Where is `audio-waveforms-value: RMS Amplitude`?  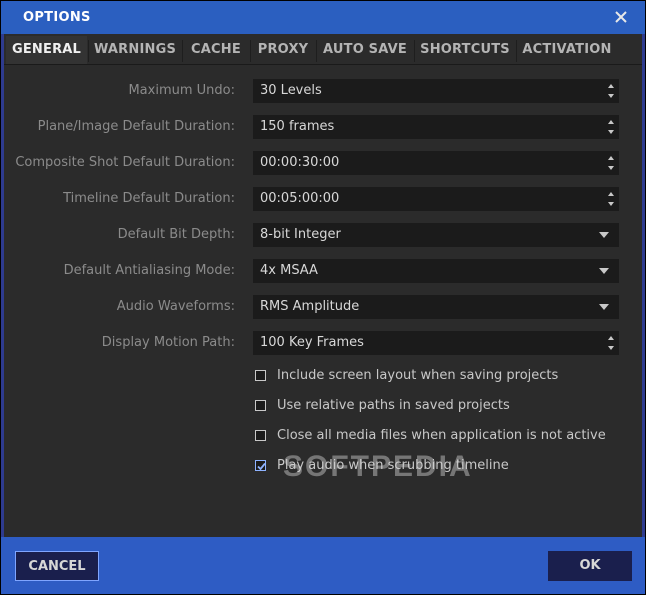
audio-waveforms-value: RMS Amplitude is located at coordinates (310, 306).